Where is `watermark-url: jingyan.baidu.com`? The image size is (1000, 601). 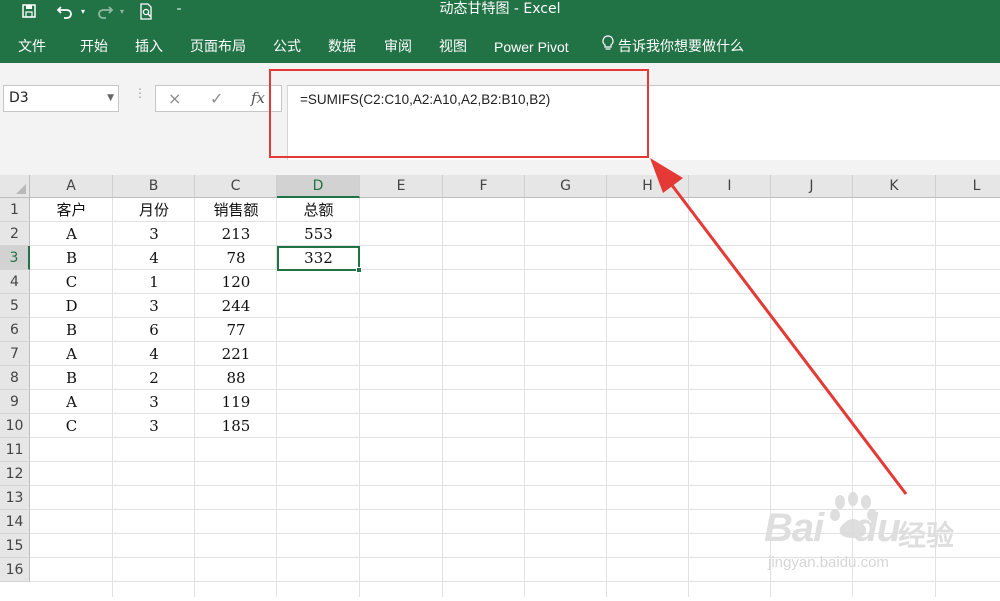 watermark-url: jingyan.baidu.com is located at coordinates (828, 562).